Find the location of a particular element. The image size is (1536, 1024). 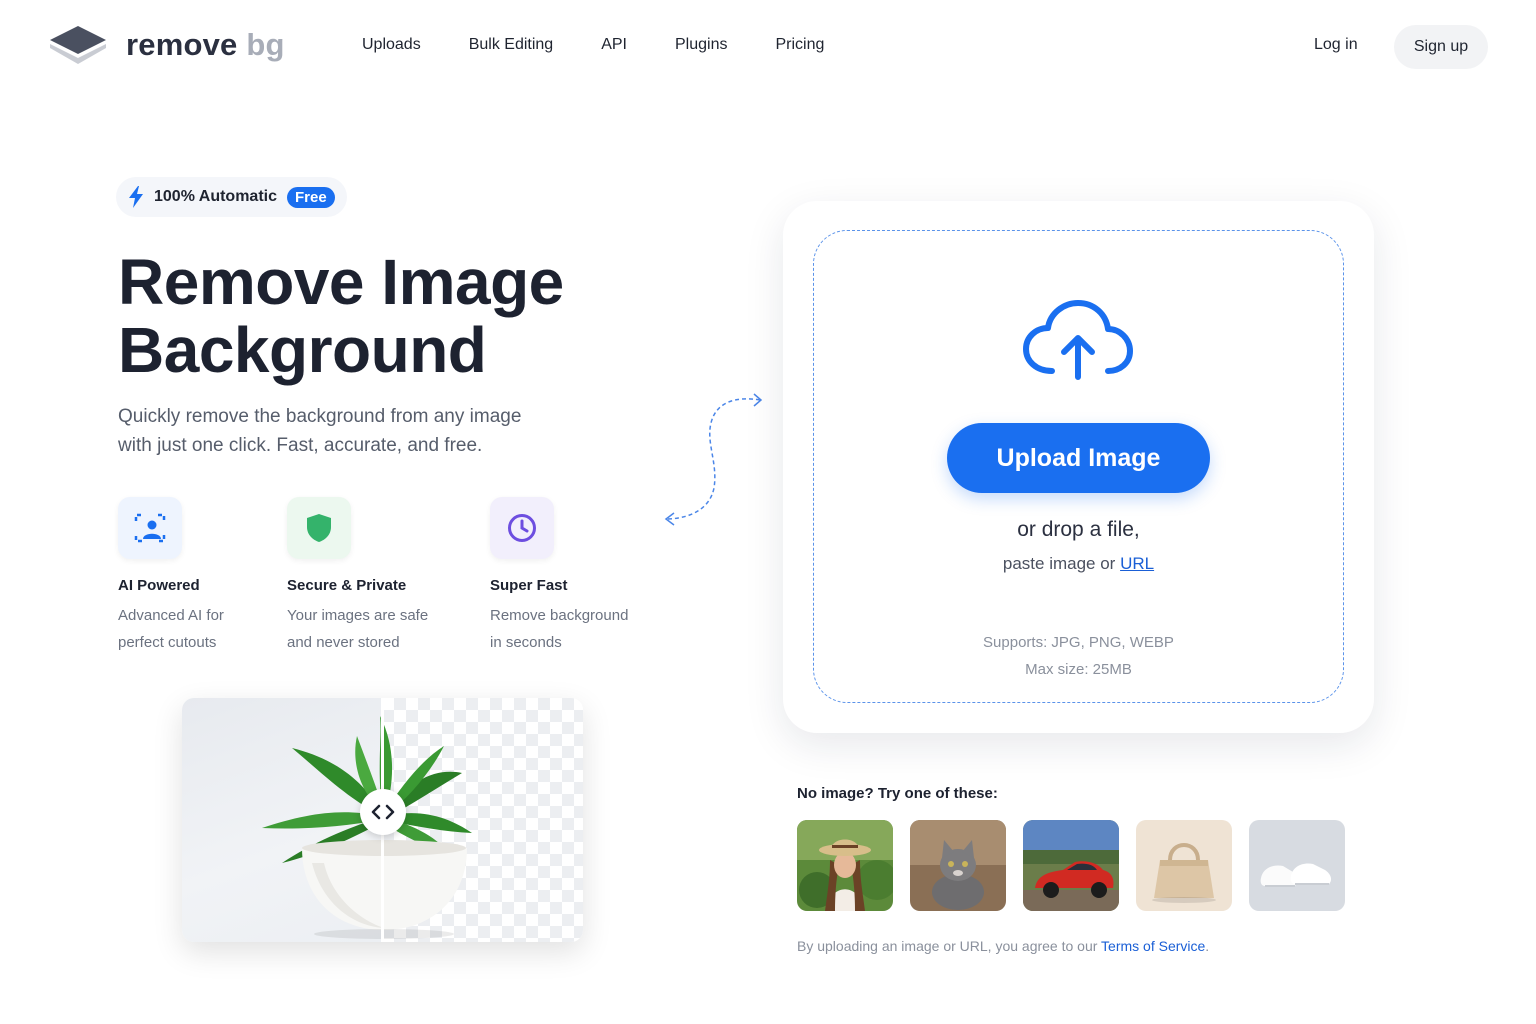

nav-plugins: Plugins is located at coordinates (701, 45).